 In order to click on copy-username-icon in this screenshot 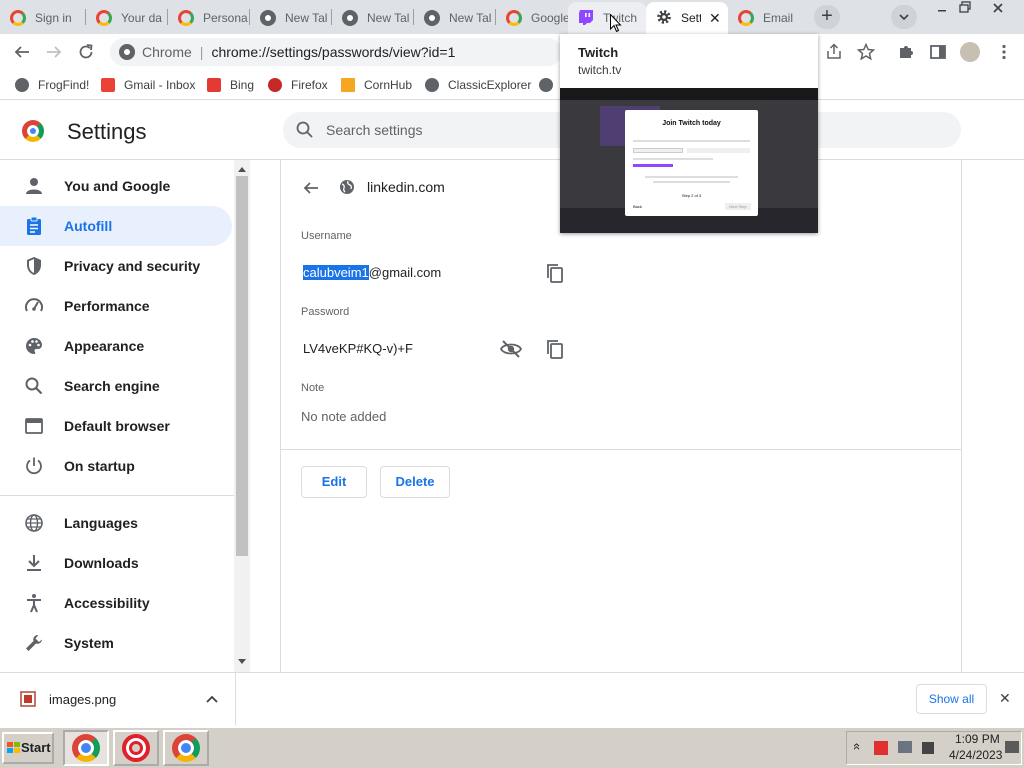, I will do `click(555, 273)`.